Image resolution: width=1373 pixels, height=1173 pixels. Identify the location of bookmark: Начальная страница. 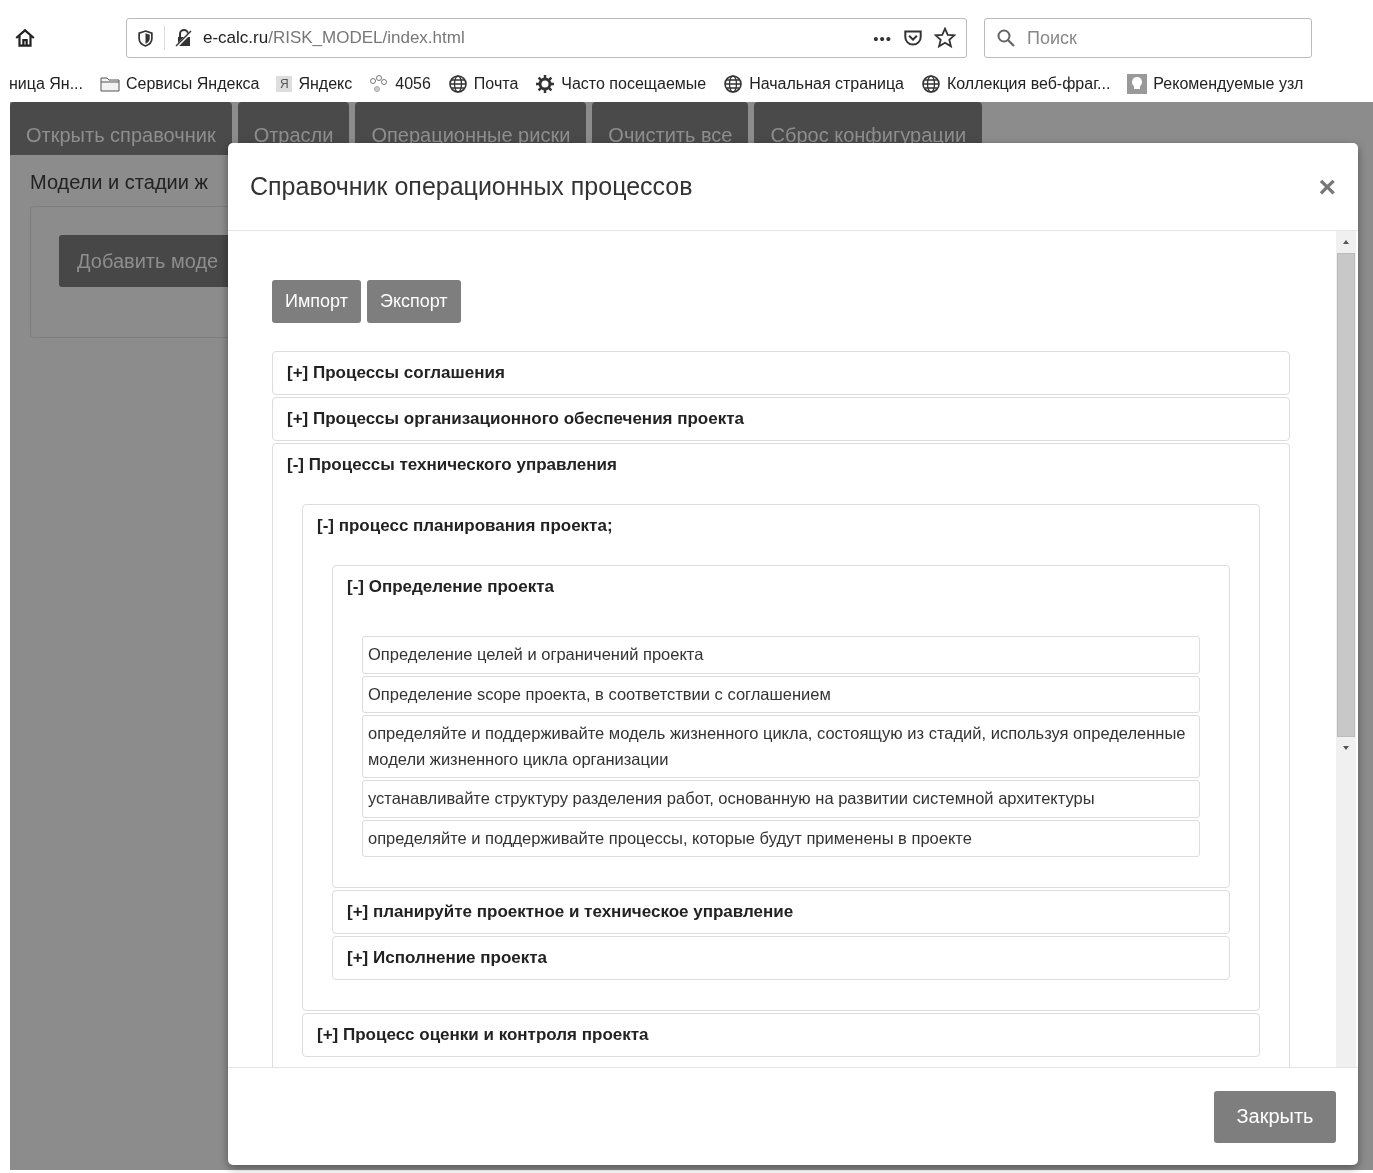
(813, 84).